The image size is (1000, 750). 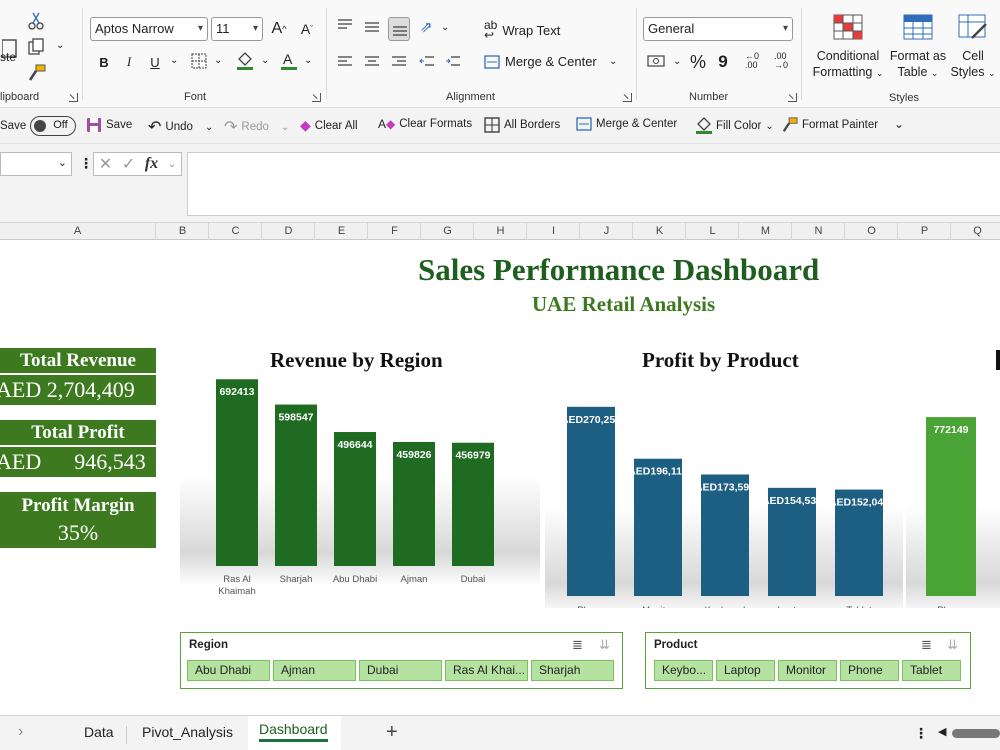 What do you see at coordinates (427, 62) in the screenshot?
I see `decrease-indent-icon` at bounding box center [427, 62].